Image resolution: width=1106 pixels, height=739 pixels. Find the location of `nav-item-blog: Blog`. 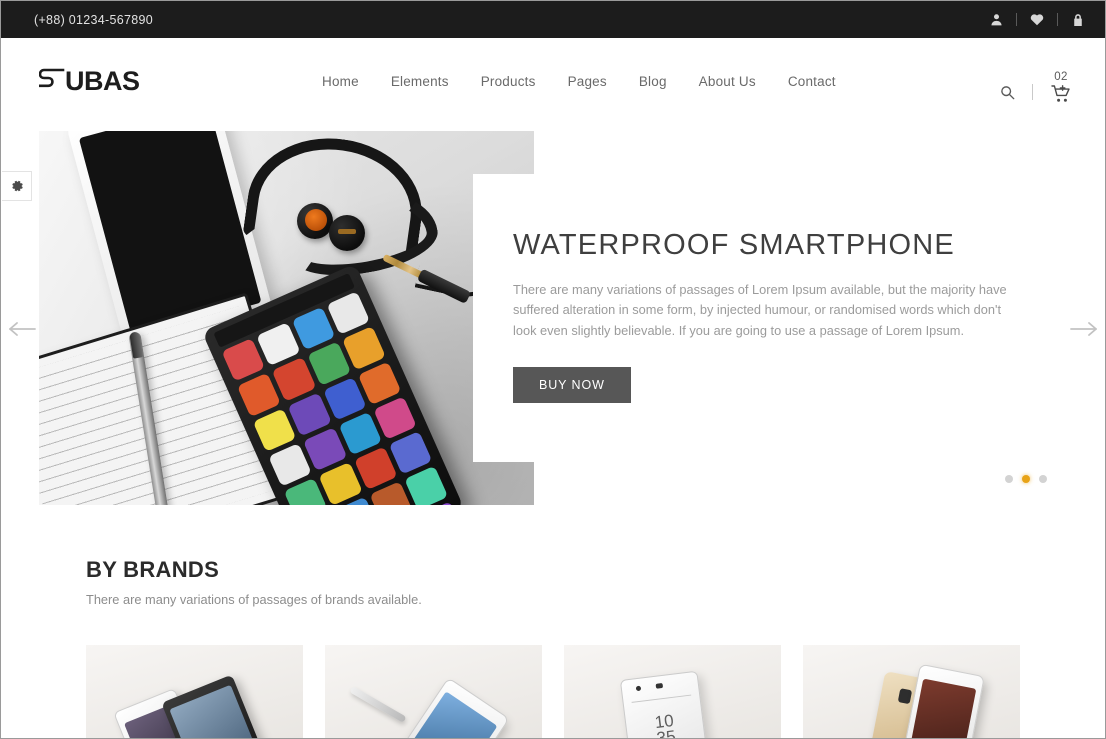

nav-item-blog: Blog is located at coordinates (653, 81).